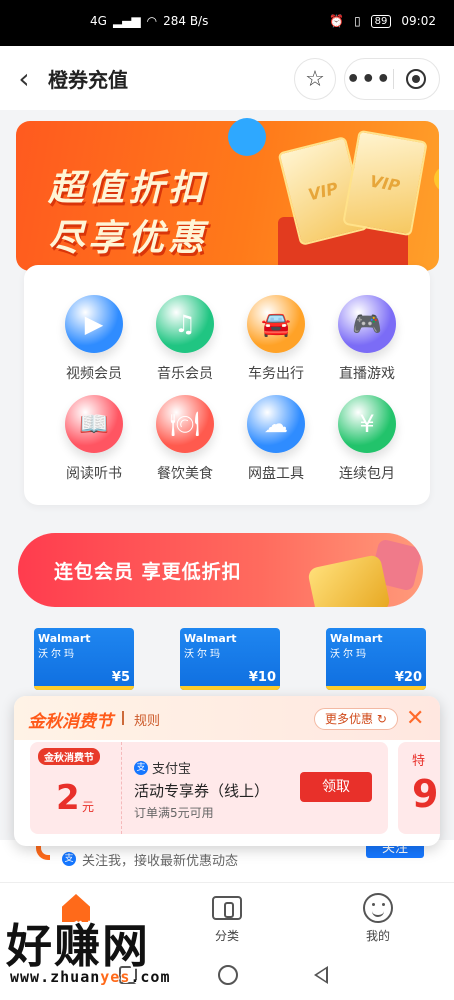 This screenshot has height=1000, width=454. What do you see at coordinates (227, 196) in the screenshot?
I see `hero-banner: 超值折扣 尽享优惠 VIP VIP` at bounding box center [227, 196].